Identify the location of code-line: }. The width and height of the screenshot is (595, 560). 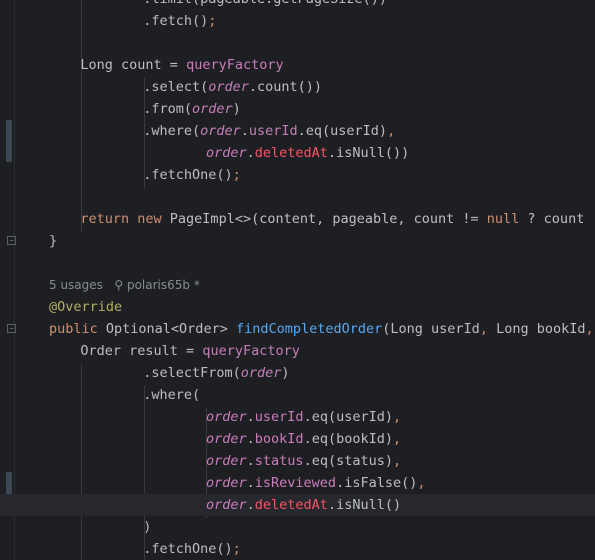
(297, 241).